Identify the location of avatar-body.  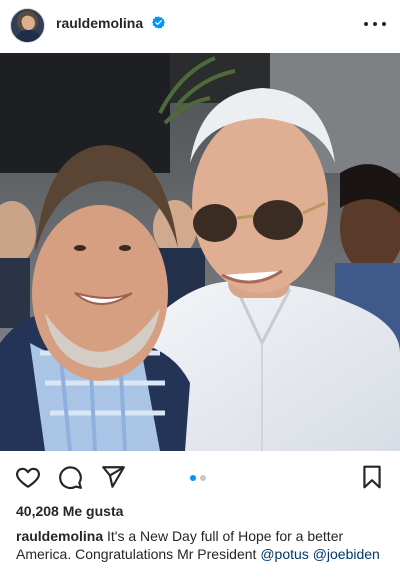
(28, 36).